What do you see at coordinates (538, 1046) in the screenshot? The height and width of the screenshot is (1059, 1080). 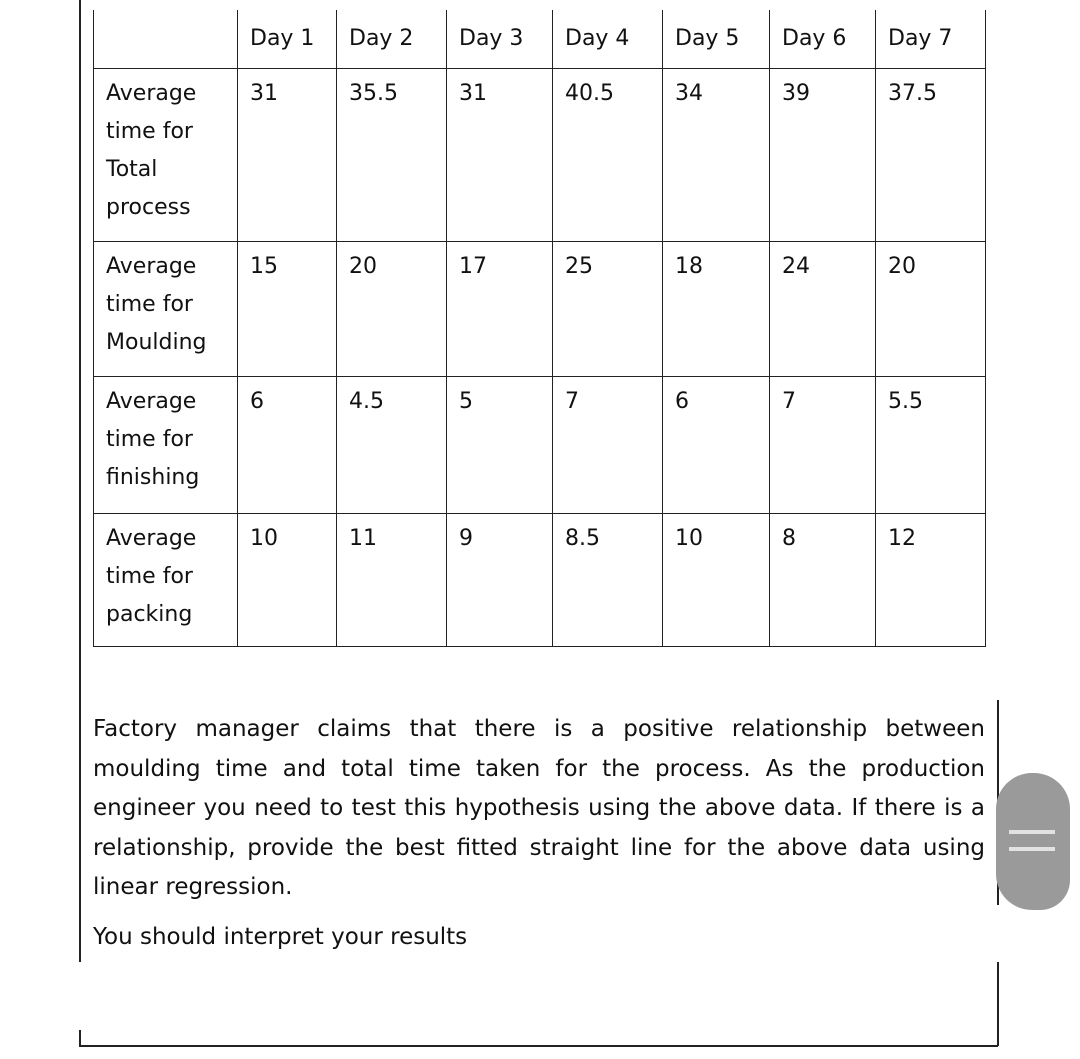 I see `page-border-bottom` at bounding box center [538, 1046].